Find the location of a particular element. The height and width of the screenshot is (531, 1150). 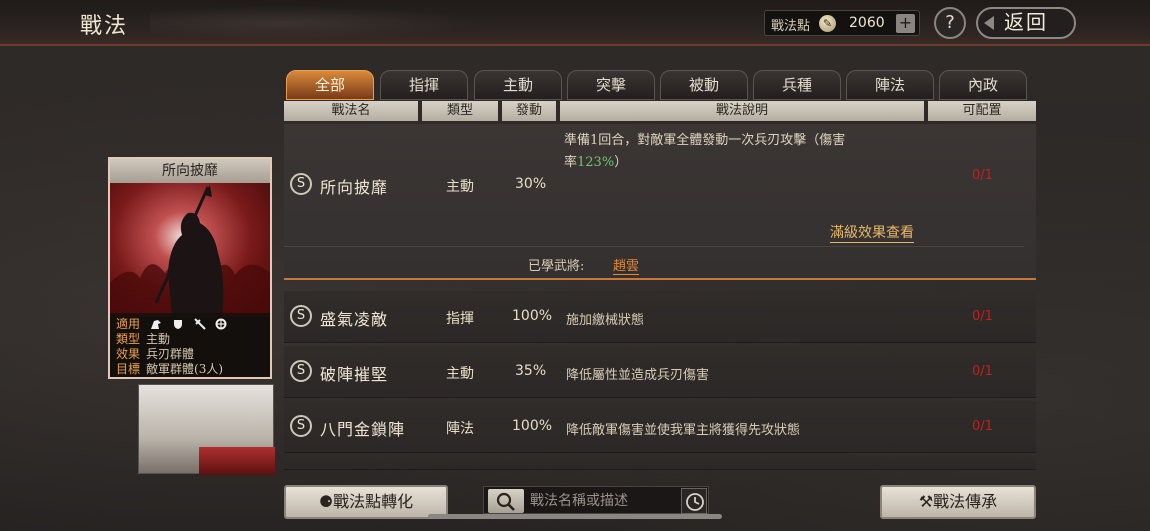

col-desc: 戰法說明 is located at coordinates (742, 111).